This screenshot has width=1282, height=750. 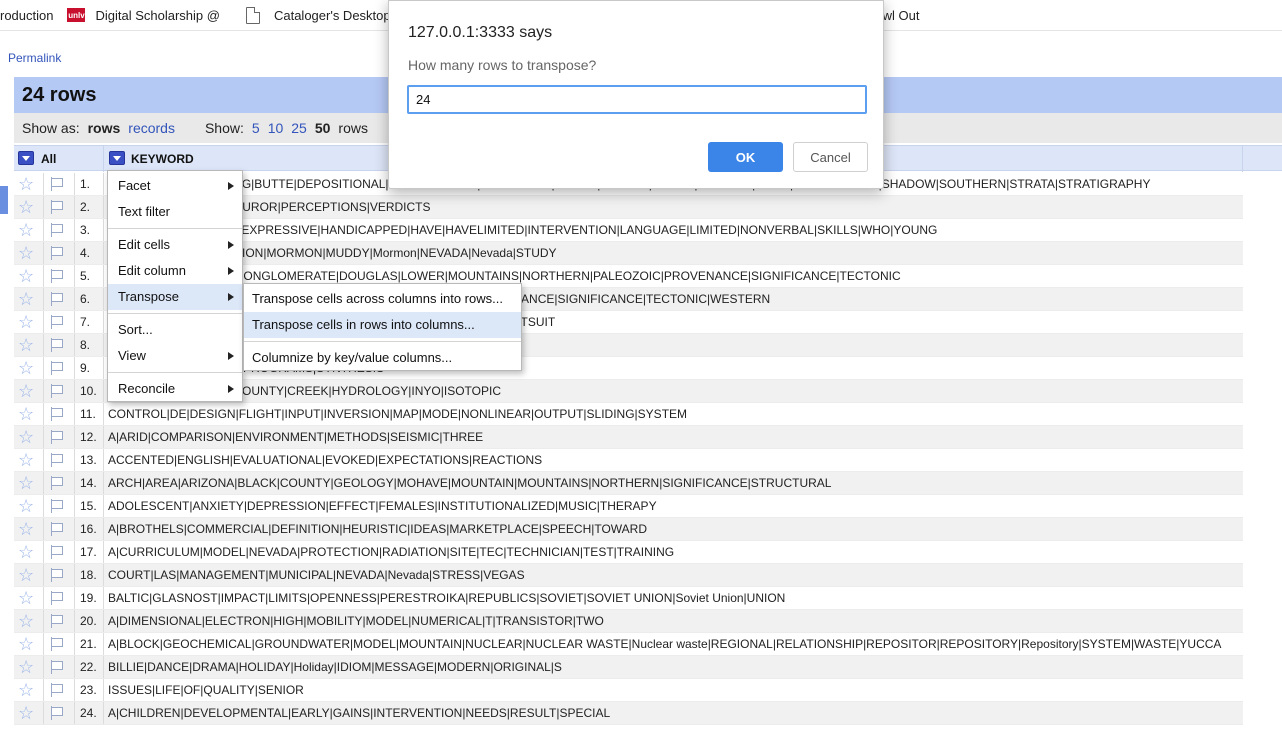 I want to click on page-size-10: 10, so click(x=276, y=128).